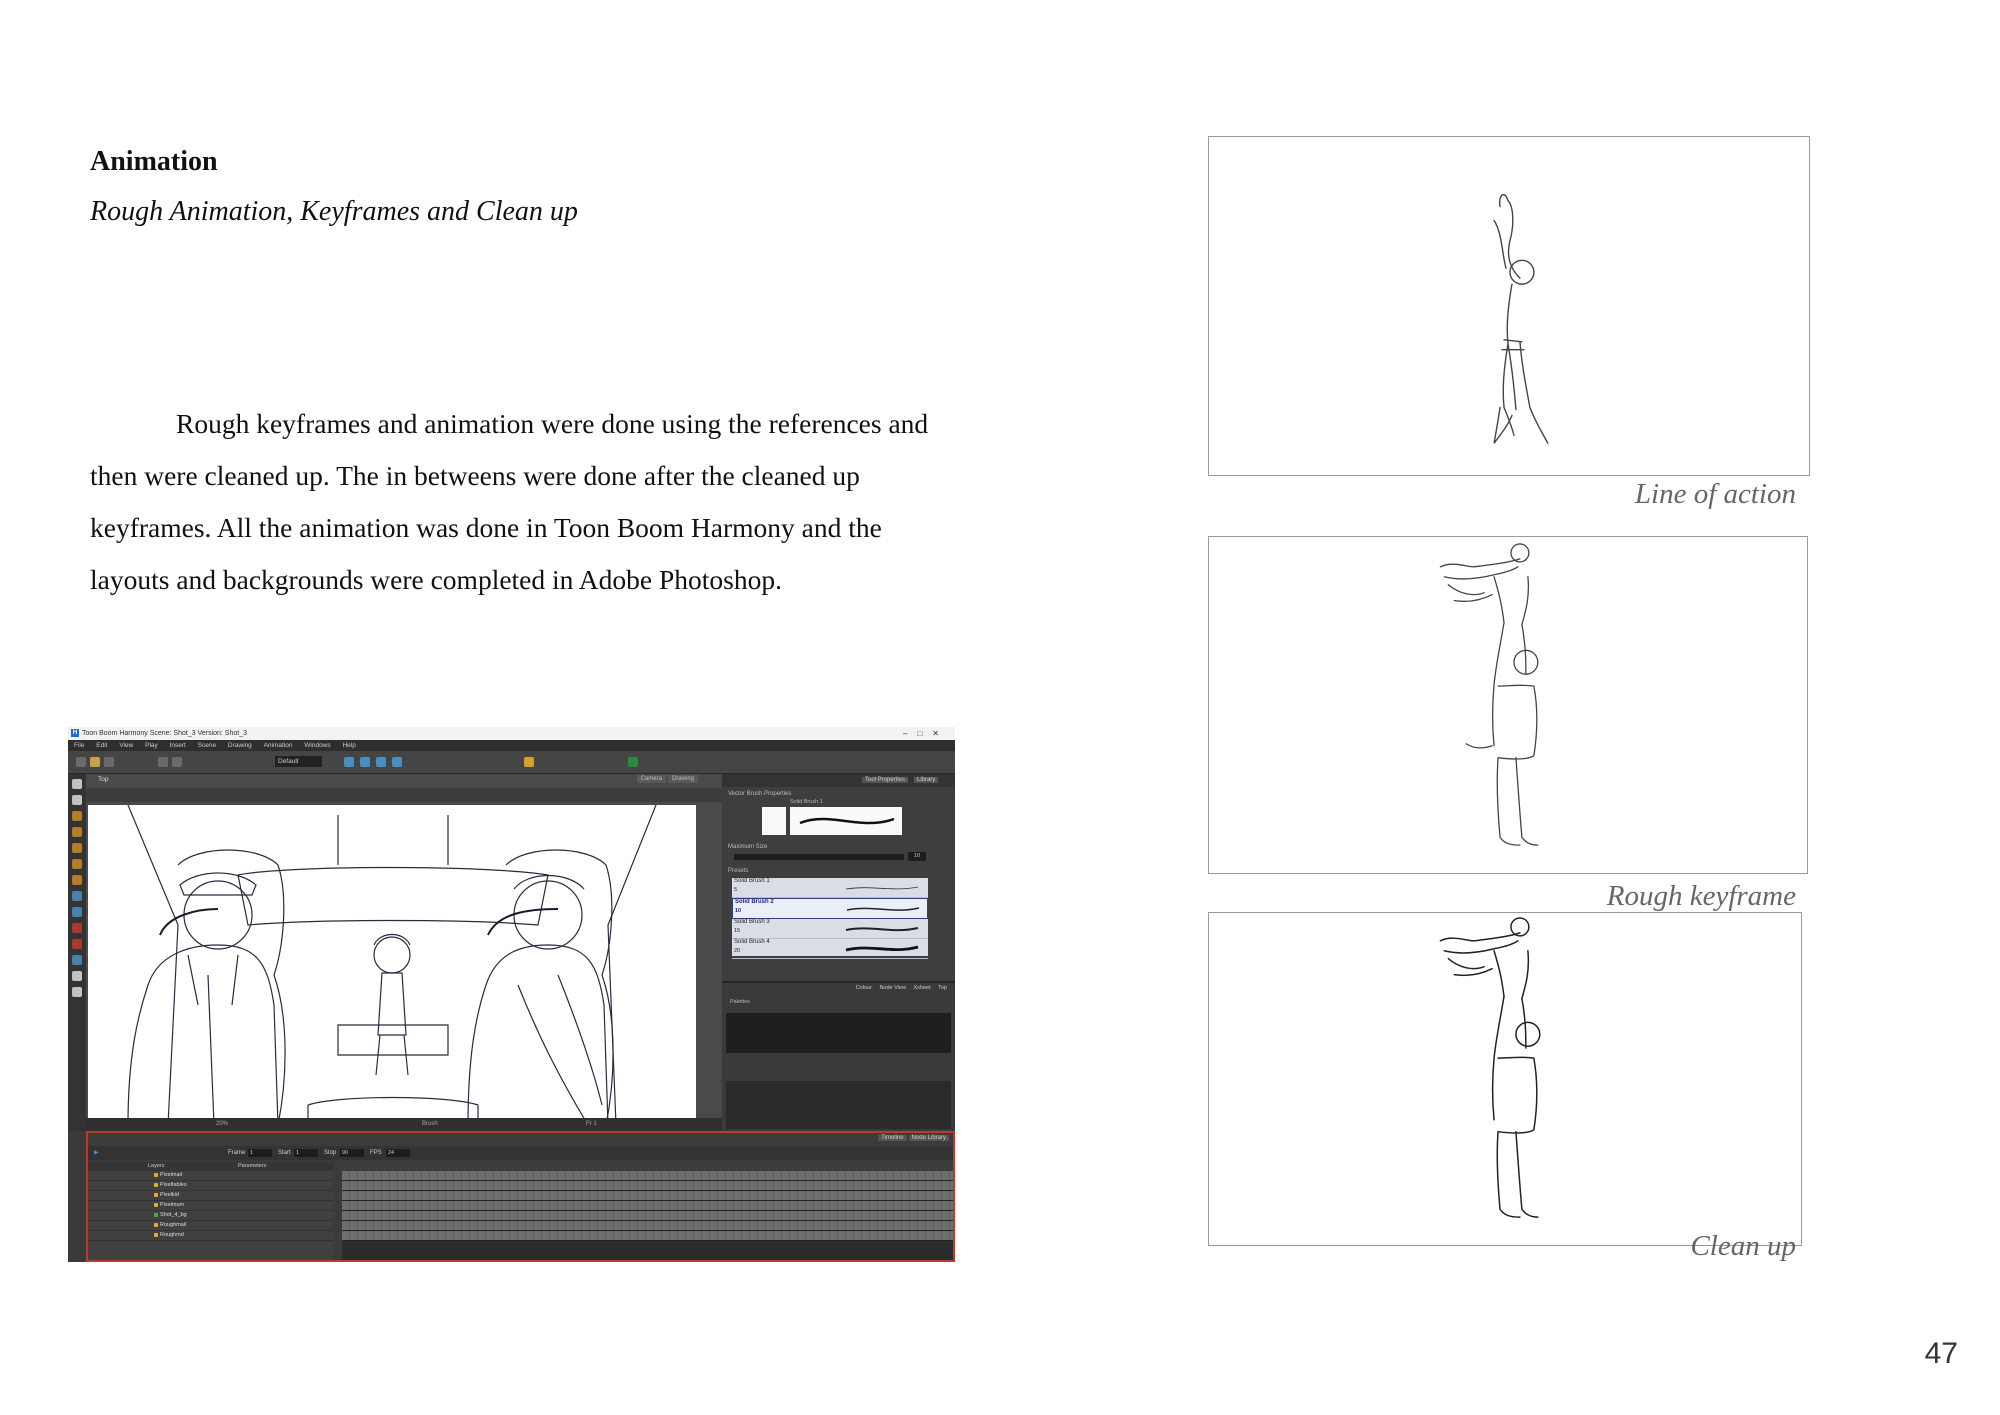  Describe the element at coordinates (77, 816) in the screenshot. I see `brush-tool-icon` at that location.